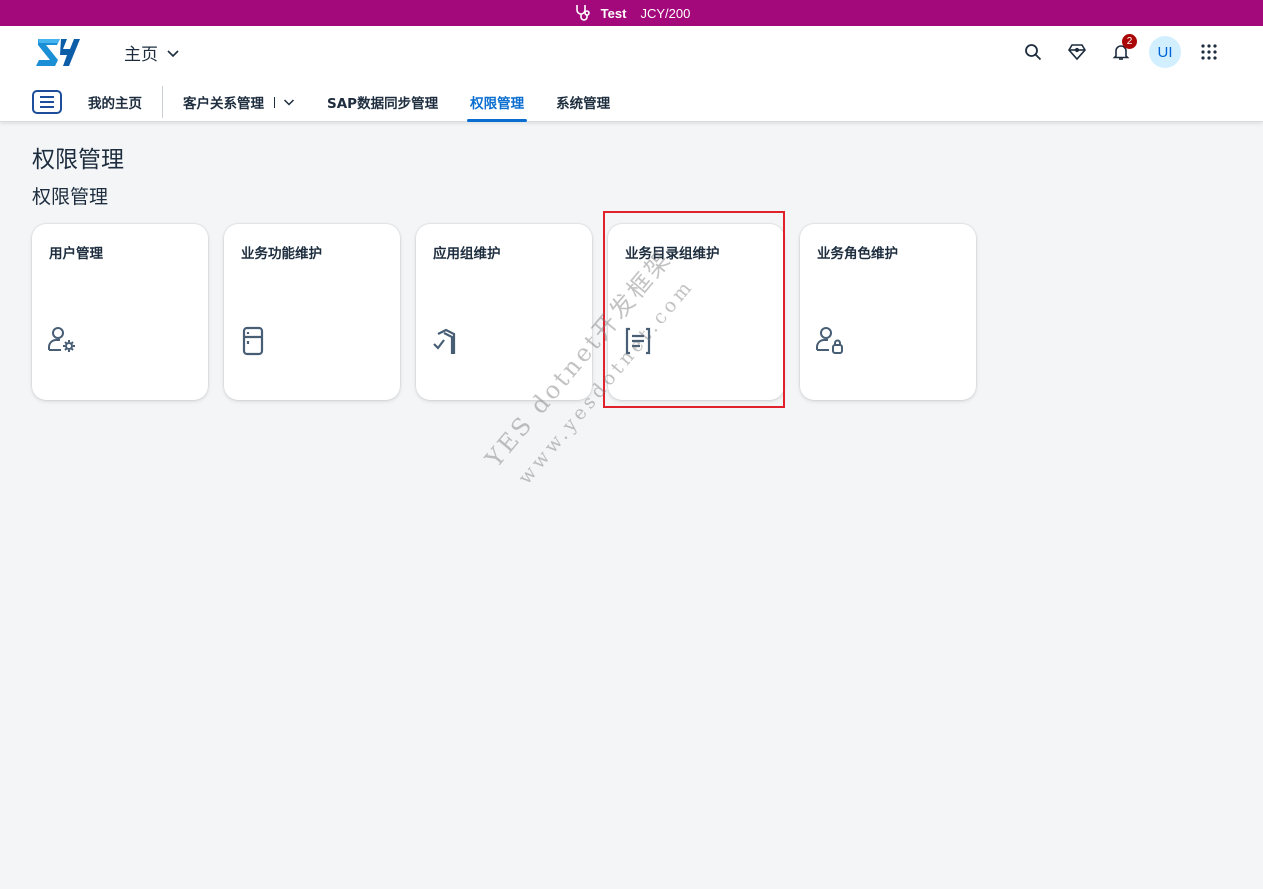 This screenshot has width=1263, height=889. What do you see at coordinates (613, 13) in the screenshot?
I see `environment-label: Test` at bounding box center [613, 13].